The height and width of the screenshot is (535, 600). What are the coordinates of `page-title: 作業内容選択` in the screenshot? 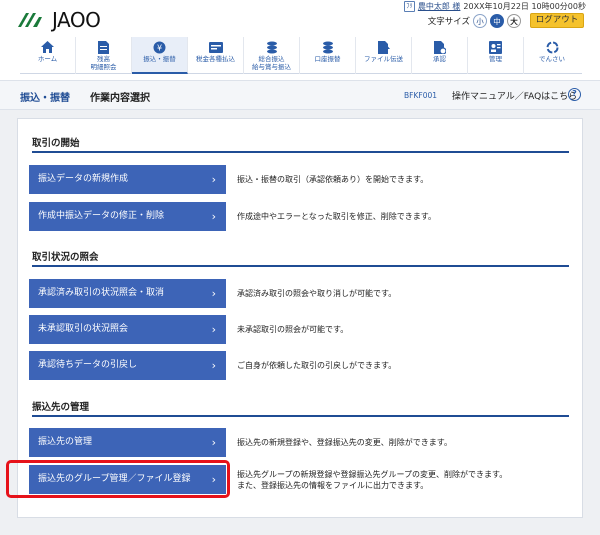 It's located at (120, 98).